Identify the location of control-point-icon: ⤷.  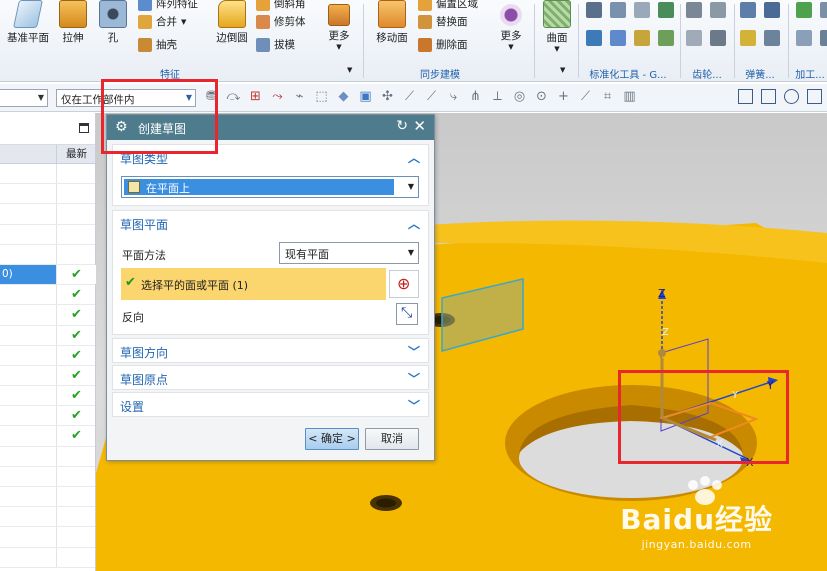
(453, 96).